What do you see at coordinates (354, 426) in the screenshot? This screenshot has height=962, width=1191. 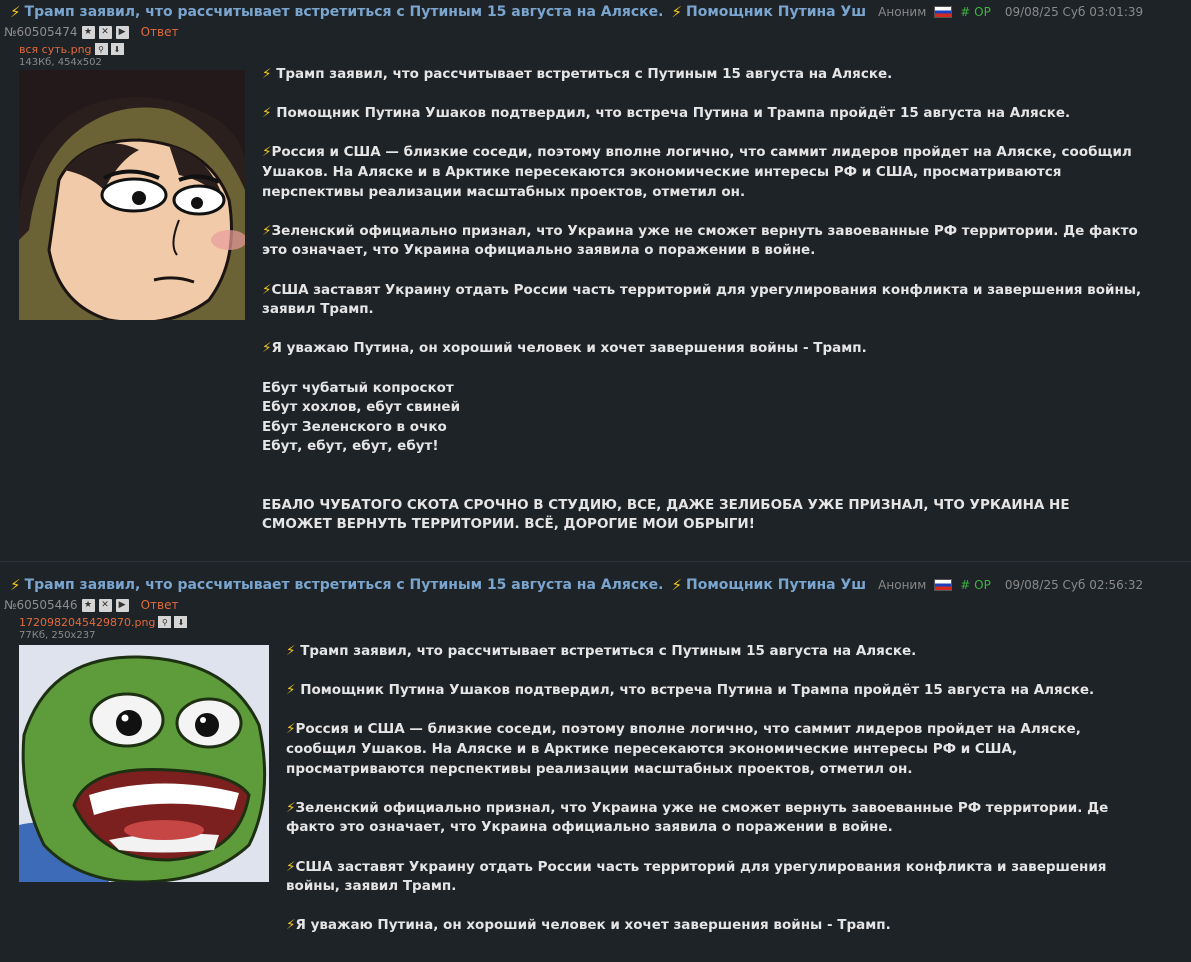 I see `poem-line: Ебут Зеленского в очко` at bounding box center [354, 426].